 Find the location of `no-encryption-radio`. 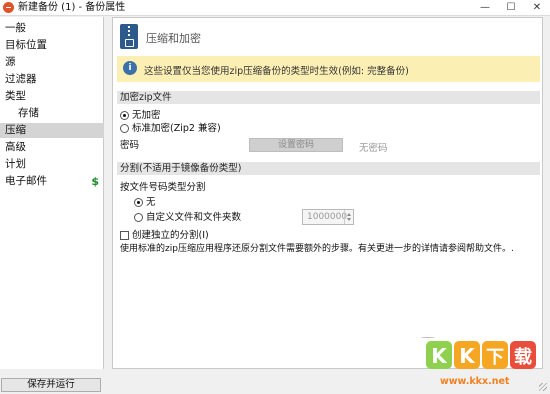

no-encryption-radio is located at coordinates (124, 115).